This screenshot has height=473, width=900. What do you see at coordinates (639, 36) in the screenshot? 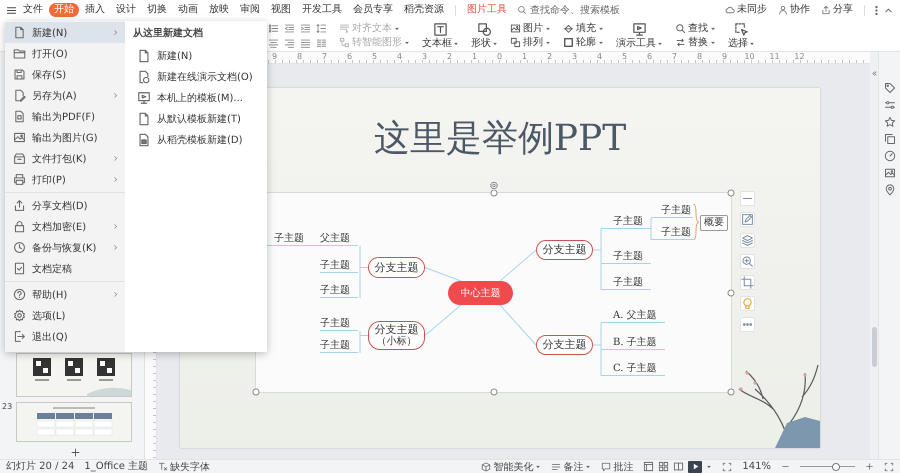
I see `ribbon-button: 演示工具` at bounding box center [639, 36].